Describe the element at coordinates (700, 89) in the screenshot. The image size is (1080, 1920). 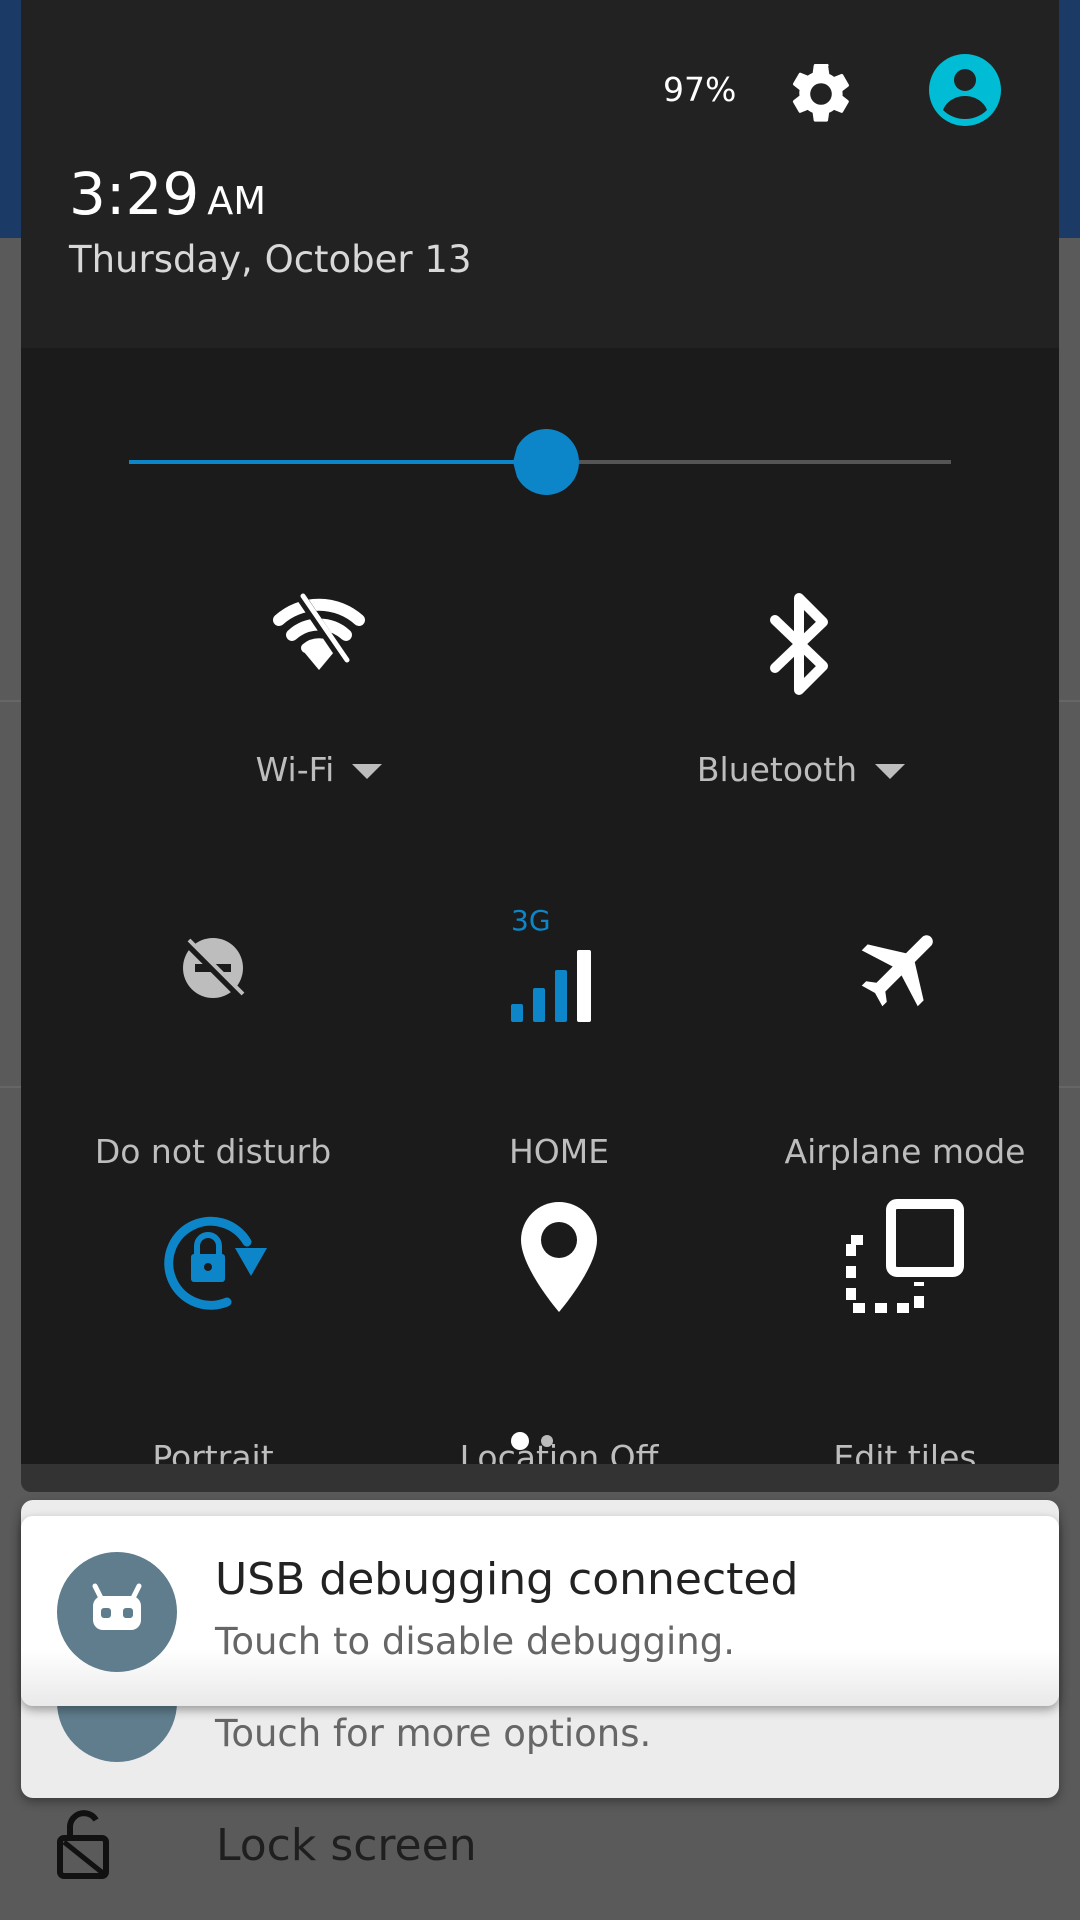
I see `battery-percentage: 97%` at that location.